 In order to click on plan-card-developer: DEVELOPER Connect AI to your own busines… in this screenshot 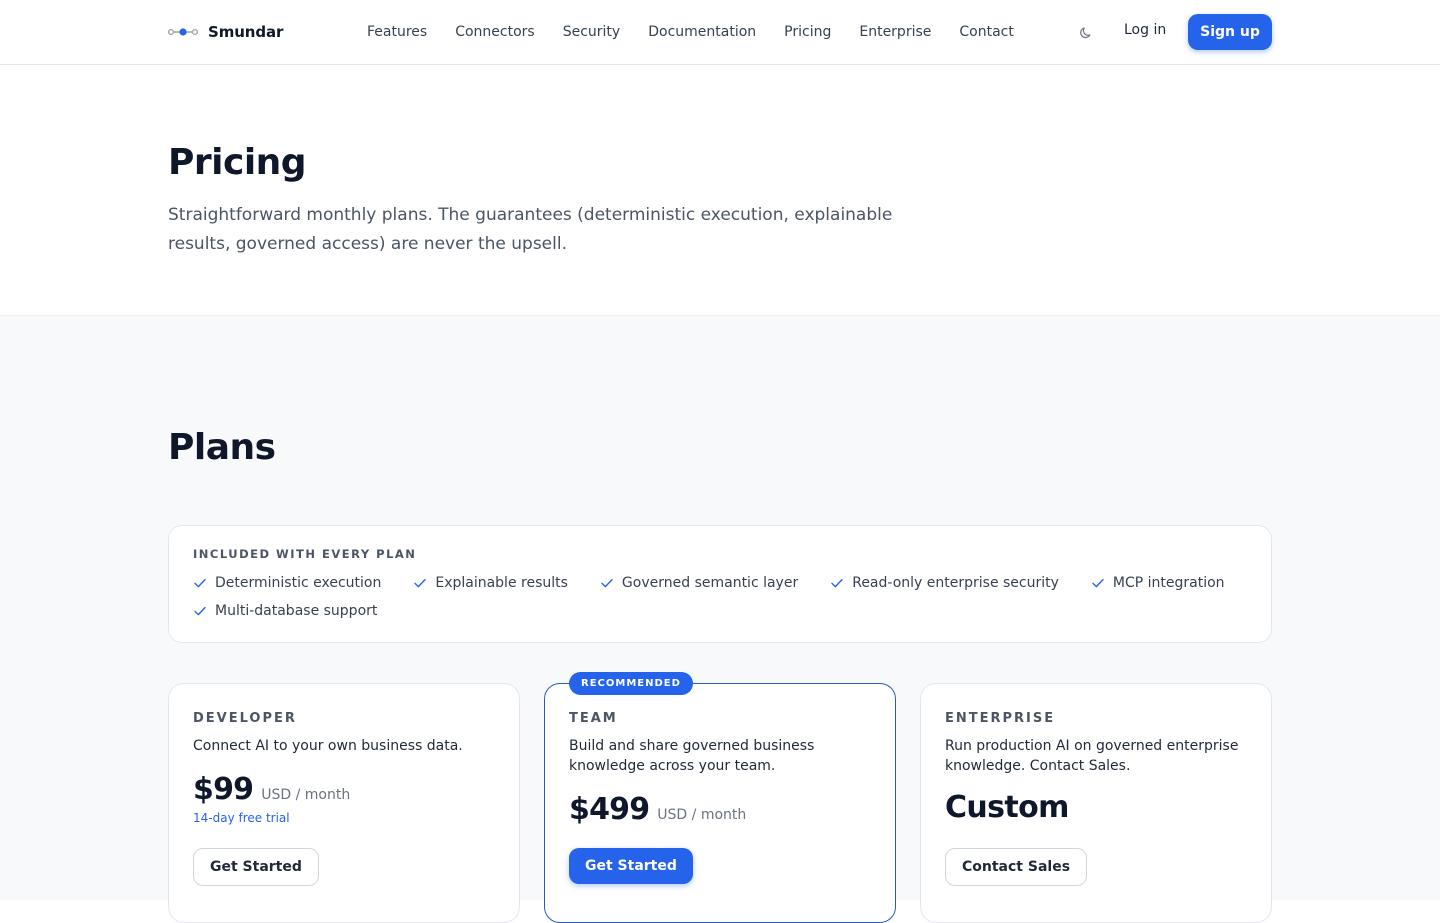, I will do `click(344, 803)`.